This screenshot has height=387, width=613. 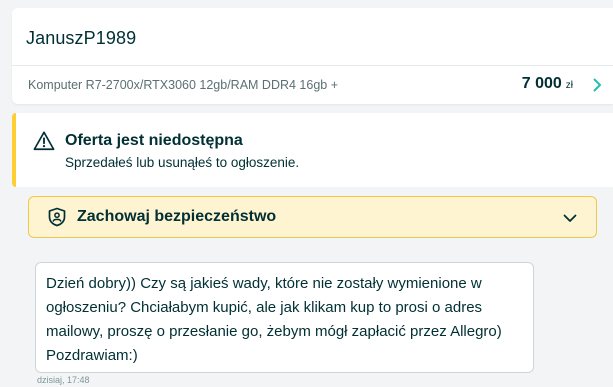 What do you see at coordinates (154, 140) in the screenshot?
I see `notice-title: Oferta jest niedostępna` at bounding box center [154, 140].